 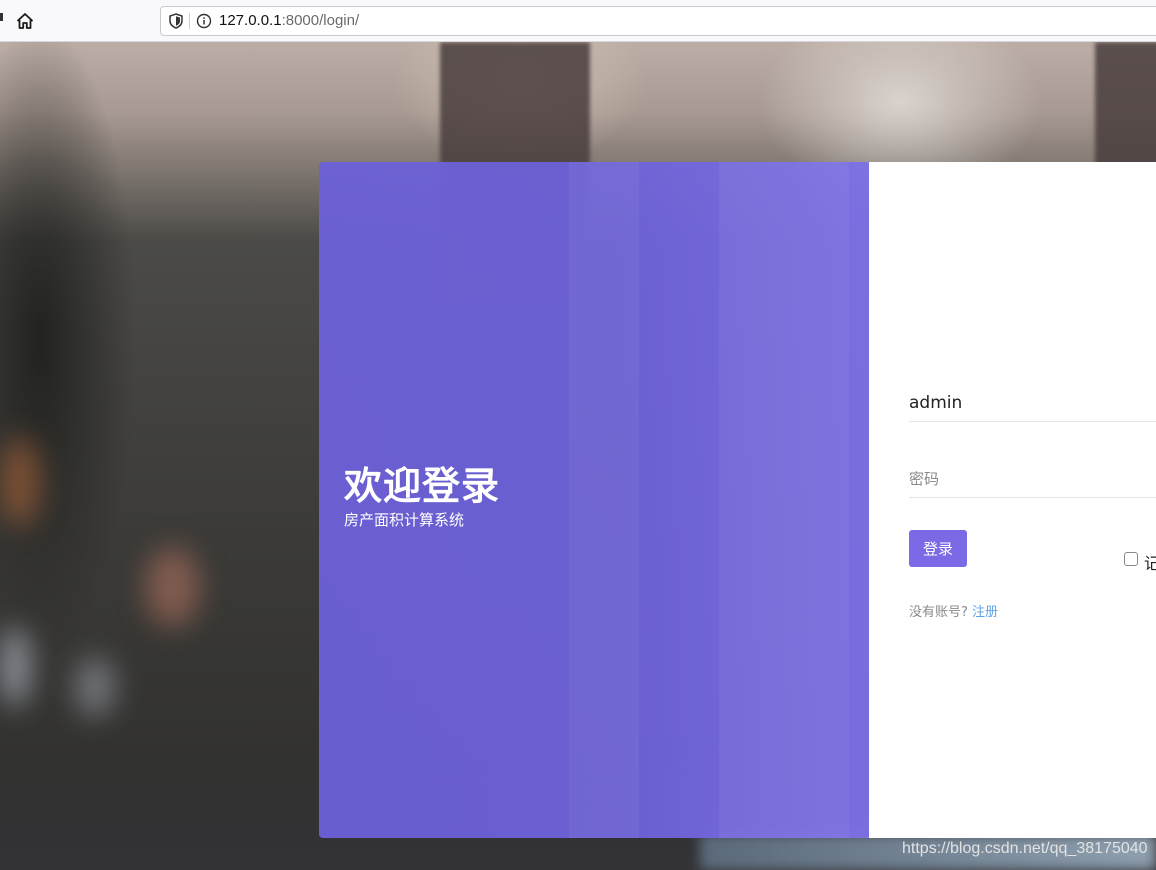 I want to click on login-button: 登录, so click(x=938, y=548).